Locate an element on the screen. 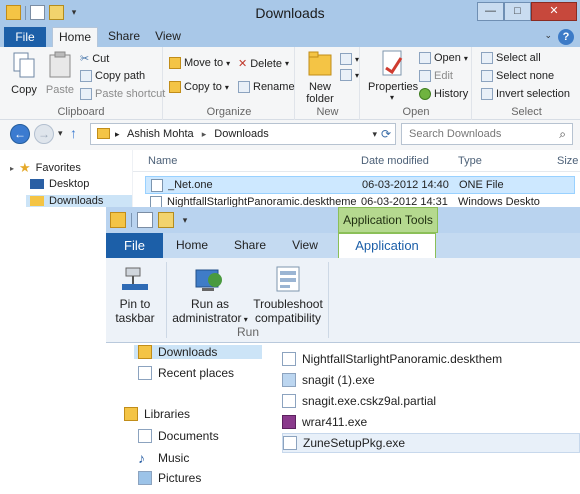 This screenshot has width=580, height=494. column-size: Size is located at coordinates (567, 161).